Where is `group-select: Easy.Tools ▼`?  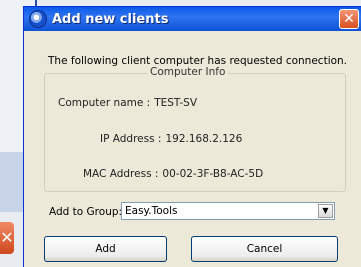 group-select: Easy.Tools ▼ is located at coordinates (228, 211).